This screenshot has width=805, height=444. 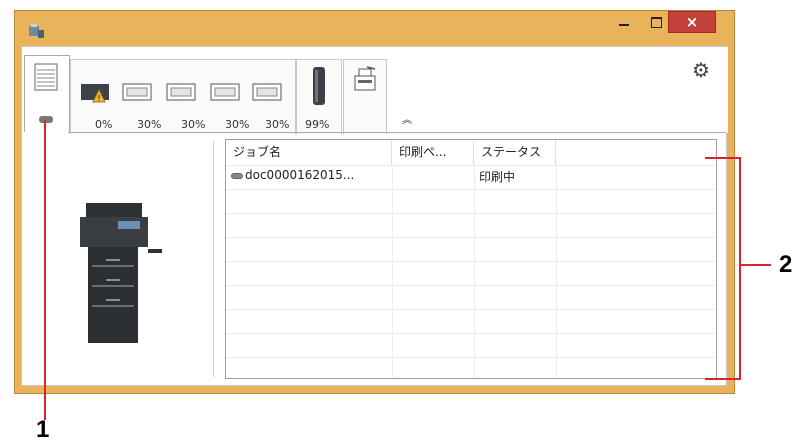 What do you see at coordinates (121, 273) in the screenshot?
I see `printer-preview-image` at bounding box center [121, 273].